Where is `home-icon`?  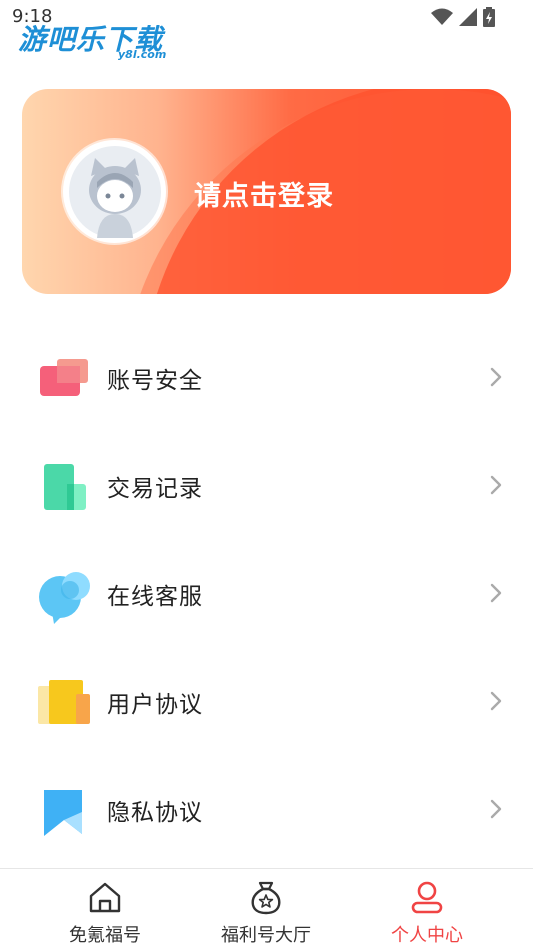 home-icon is located at coordinates (105, 897).